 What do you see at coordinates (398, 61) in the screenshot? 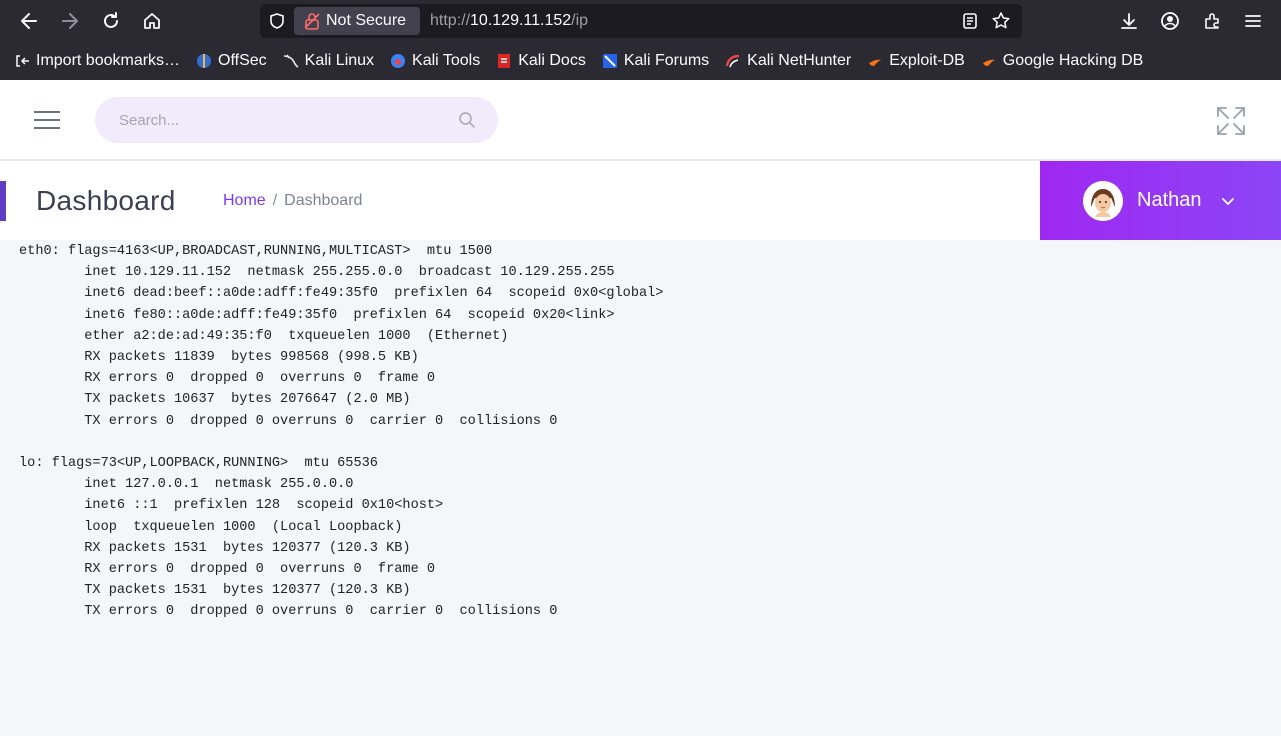
I see `kali-tools-icon` at bounding box center [398, 61].